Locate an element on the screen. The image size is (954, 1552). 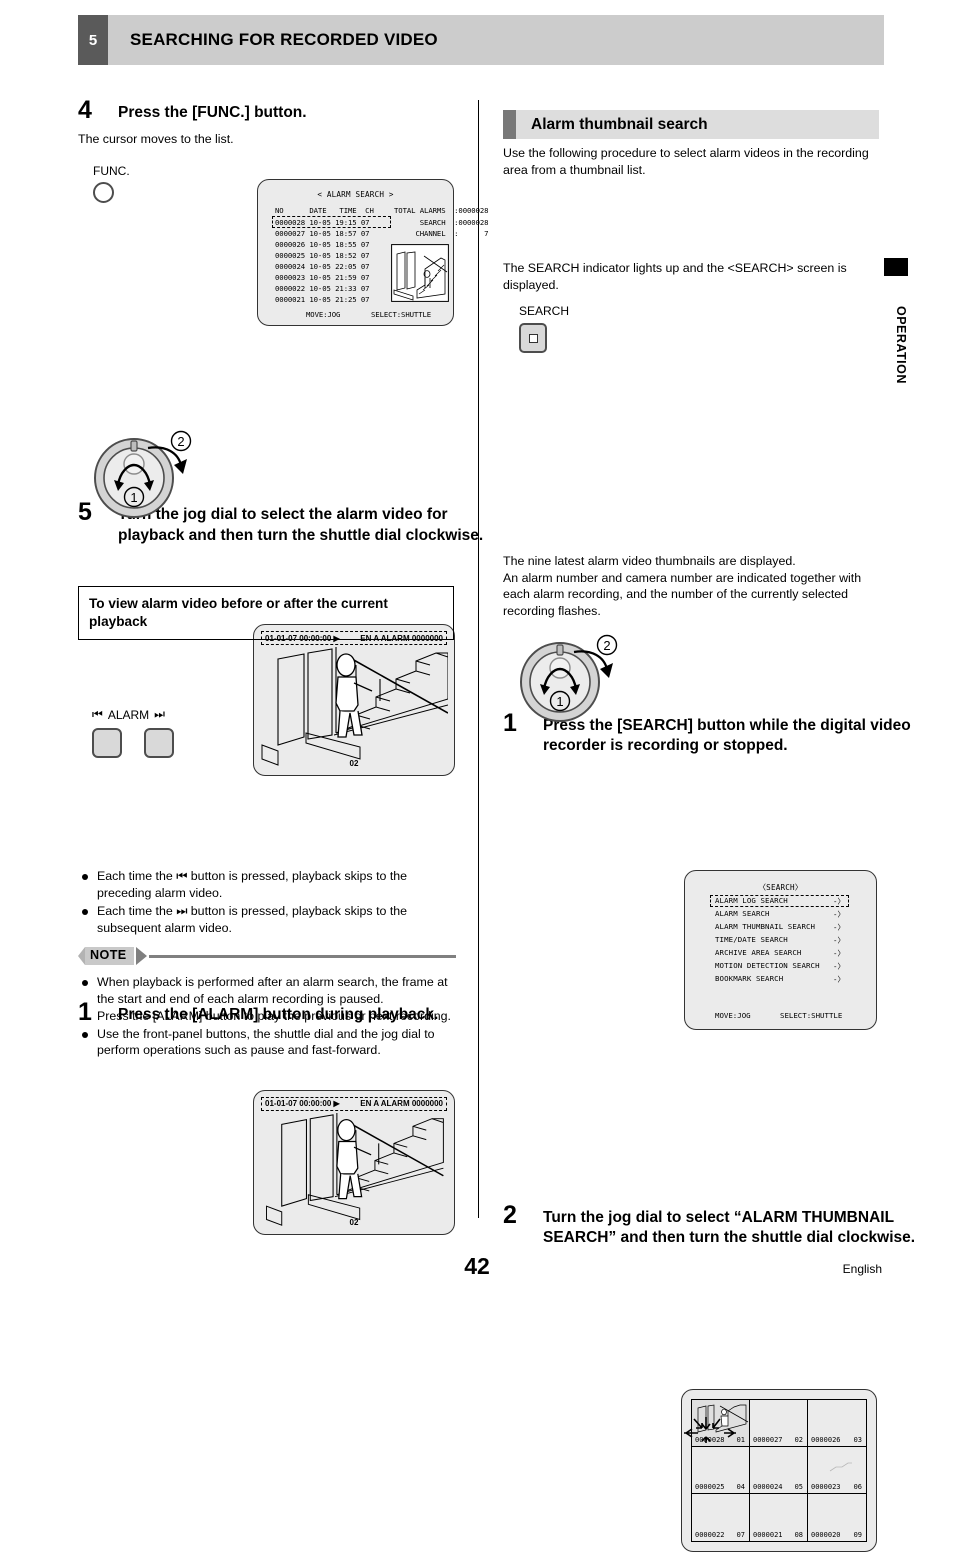
chapter-number-tab: 5 is located at coordinates (93, 40).